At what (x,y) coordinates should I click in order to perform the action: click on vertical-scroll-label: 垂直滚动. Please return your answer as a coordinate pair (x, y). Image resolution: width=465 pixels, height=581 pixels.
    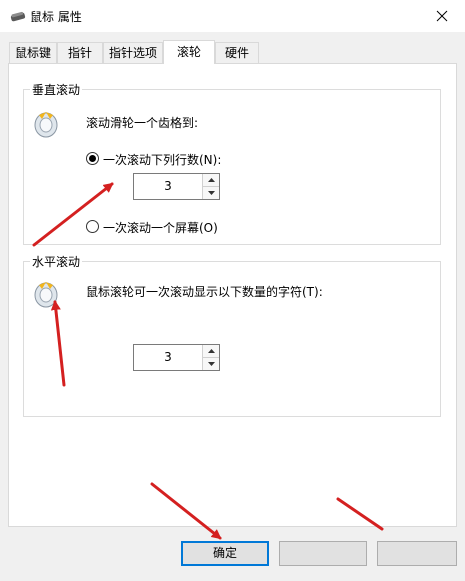
    Looking at the image, I should click on (56, 89).